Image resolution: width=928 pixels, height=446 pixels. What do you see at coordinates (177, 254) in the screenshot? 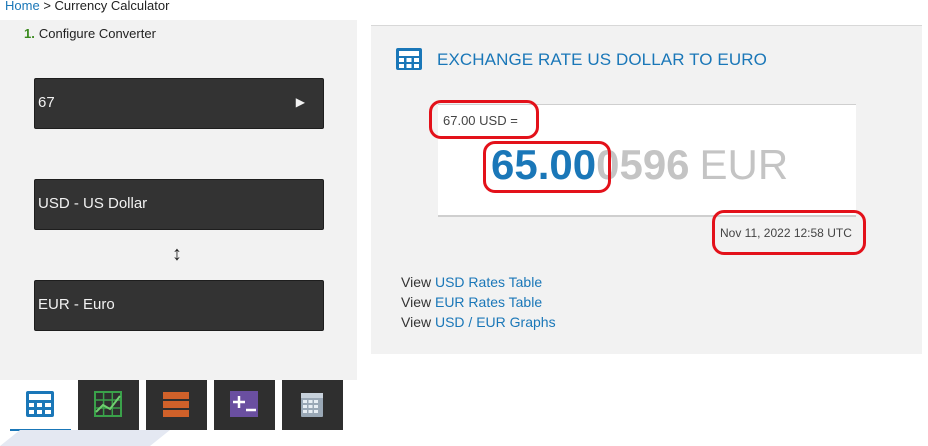
I see `swap-currencies-icon: ↕` at bounding box center [177, 254].